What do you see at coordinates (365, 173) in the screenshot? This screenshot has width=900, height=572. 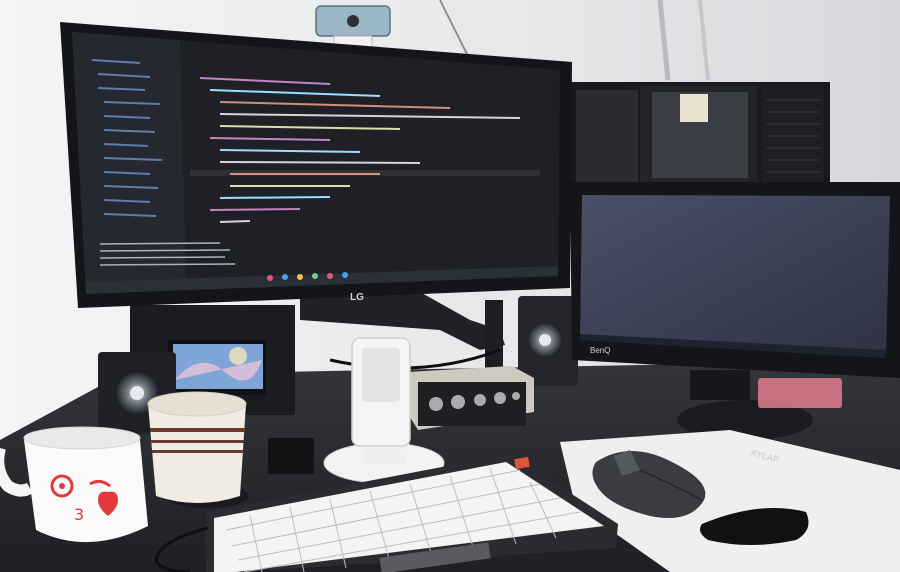 I see `code-highlight-line` at bounding box center [365, 173].